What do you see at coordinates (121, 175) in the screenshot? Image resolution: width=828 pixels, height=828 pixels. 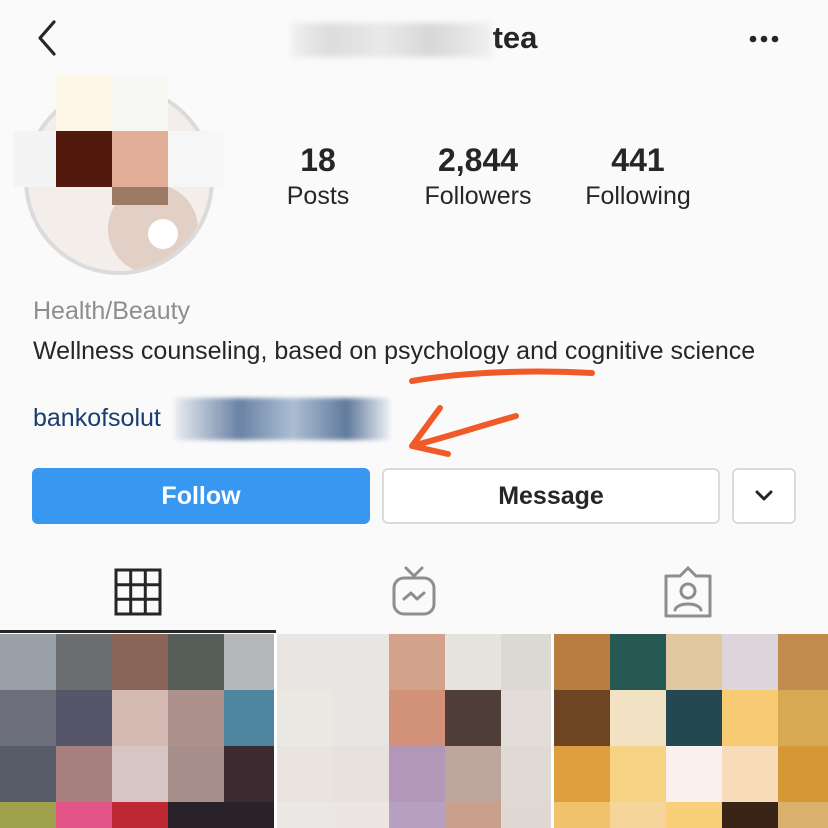 I see `profile-avatar` at bounding box center [121, 175].